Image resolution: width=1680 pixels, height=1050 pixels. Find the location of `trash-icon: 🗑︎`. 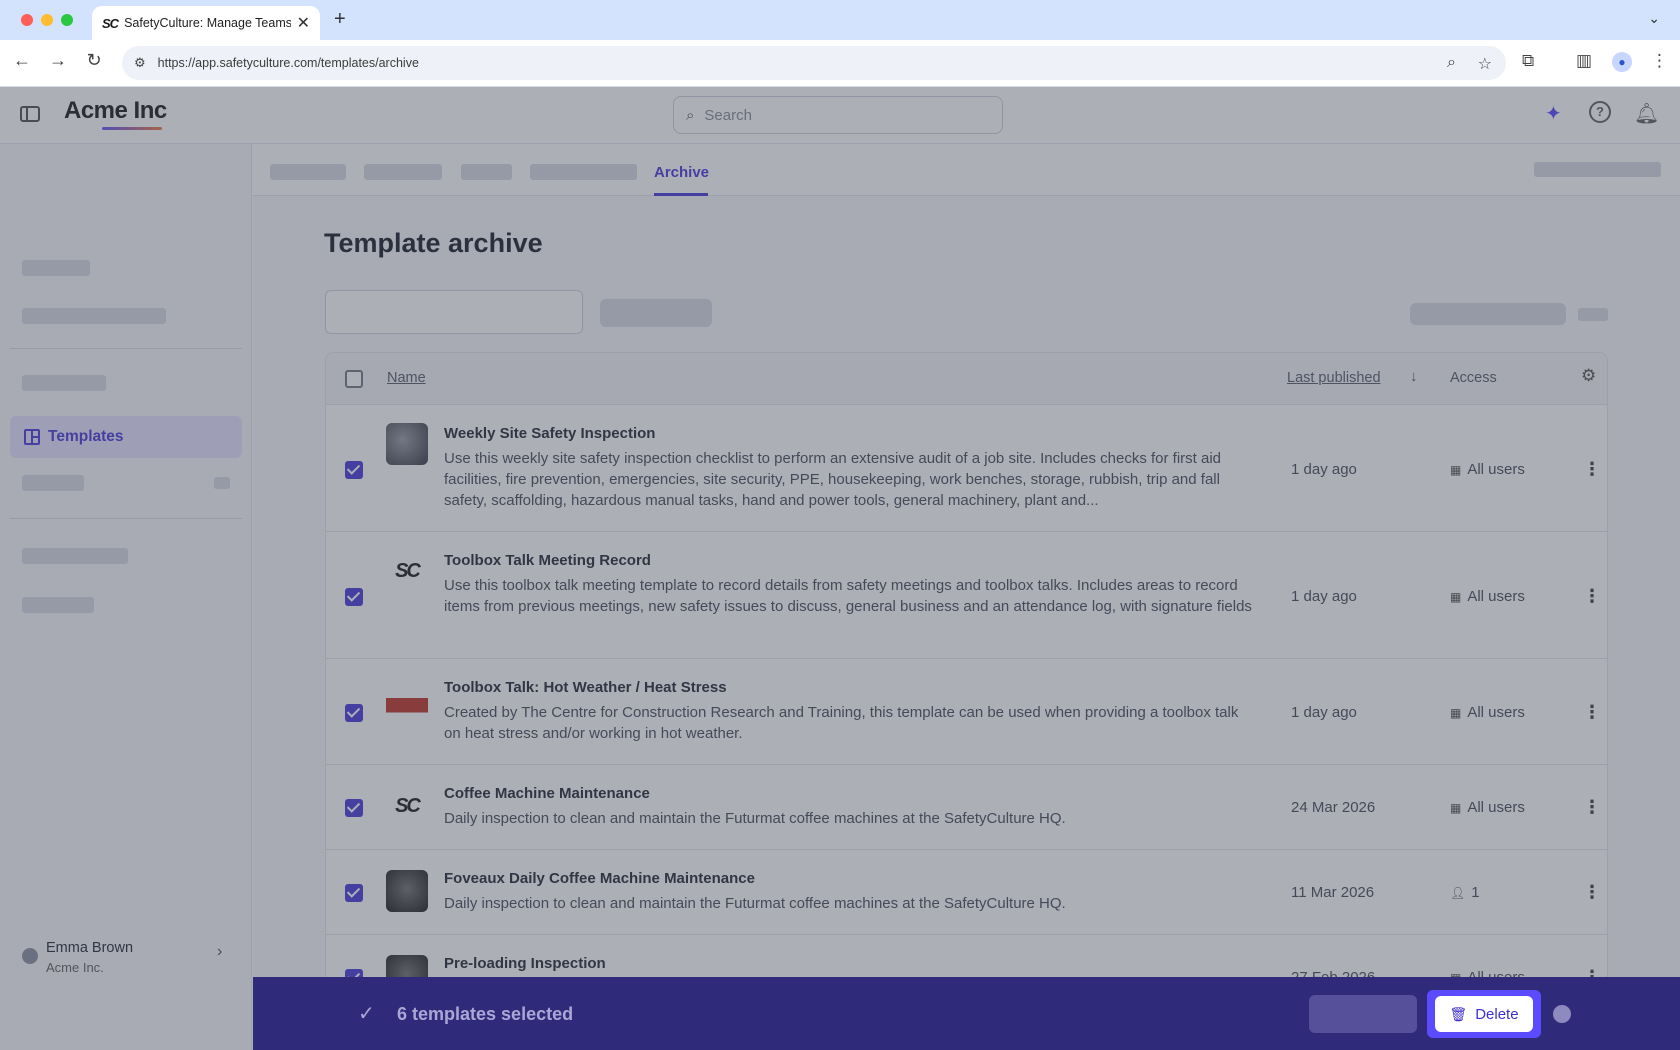

trash-icon: 🗑︎ is located at coordinates (1458, 1013).